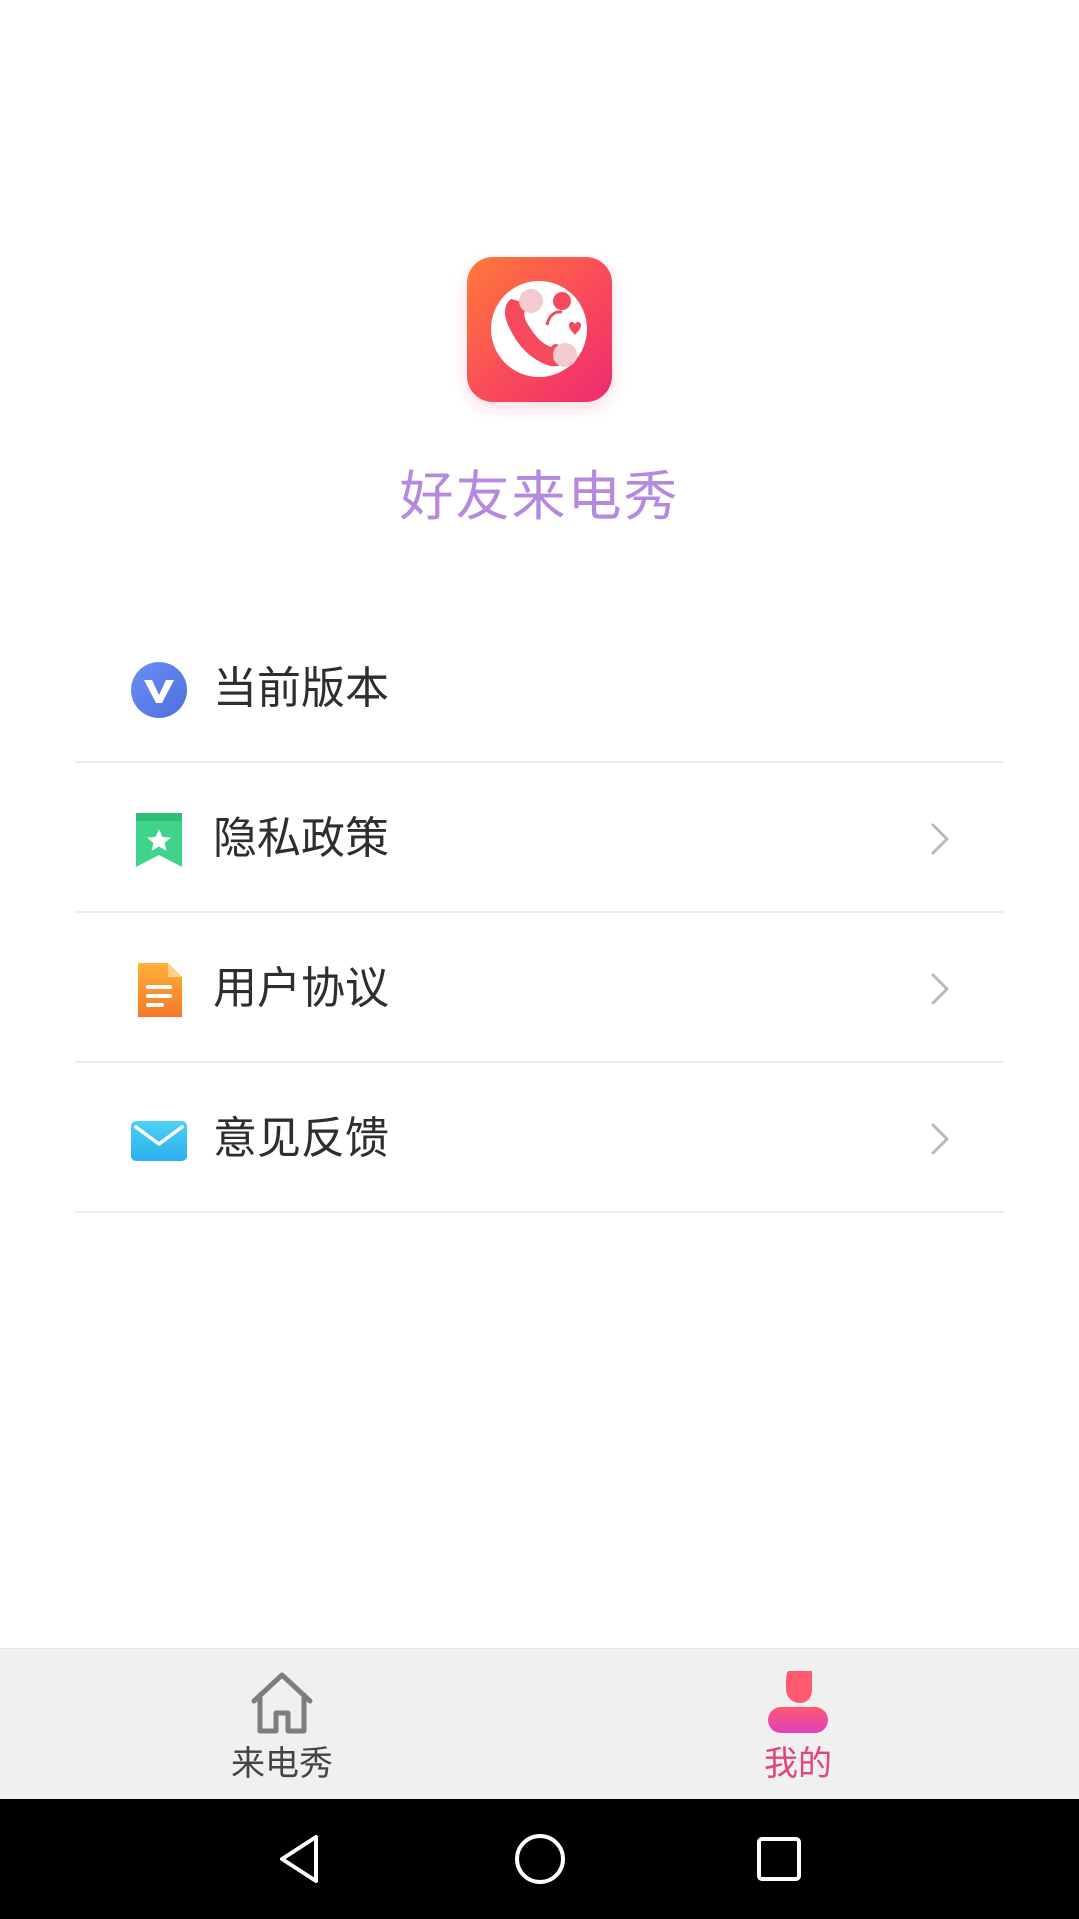  Describe the element at coordinates (301, 688) in the screenshot. I see `menu-item-label: 当前版本` at that location.